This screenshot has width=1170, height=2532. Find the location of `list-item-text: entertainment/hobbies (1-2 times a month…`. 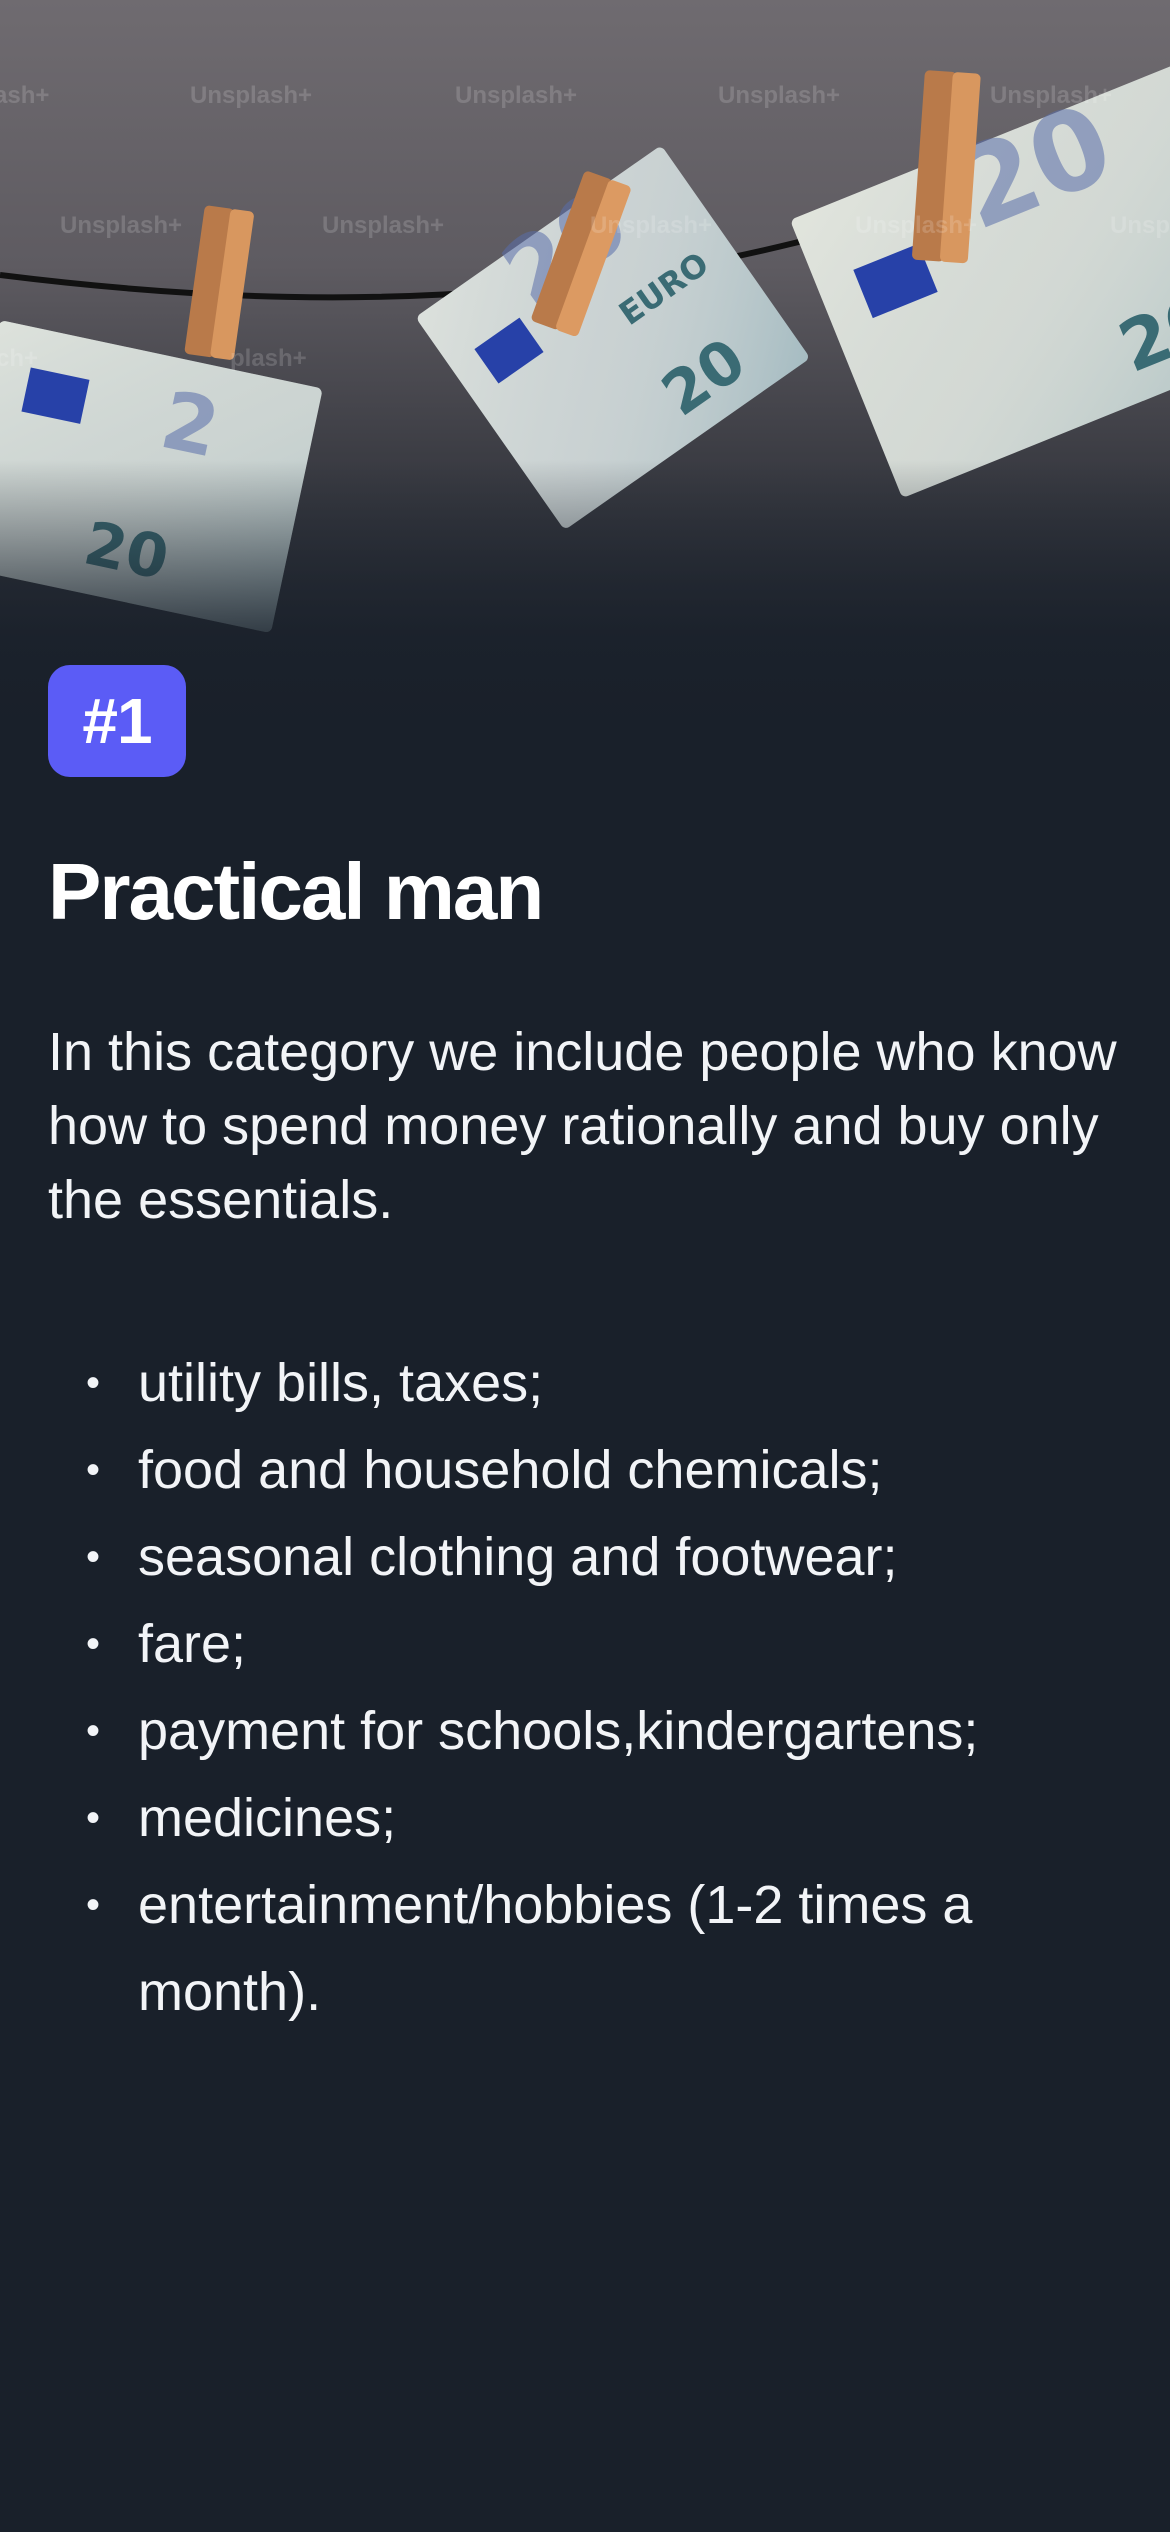

list-item-text: entertainment/hobbies (1-2 times a month… is located at coordinates (555, 1948).